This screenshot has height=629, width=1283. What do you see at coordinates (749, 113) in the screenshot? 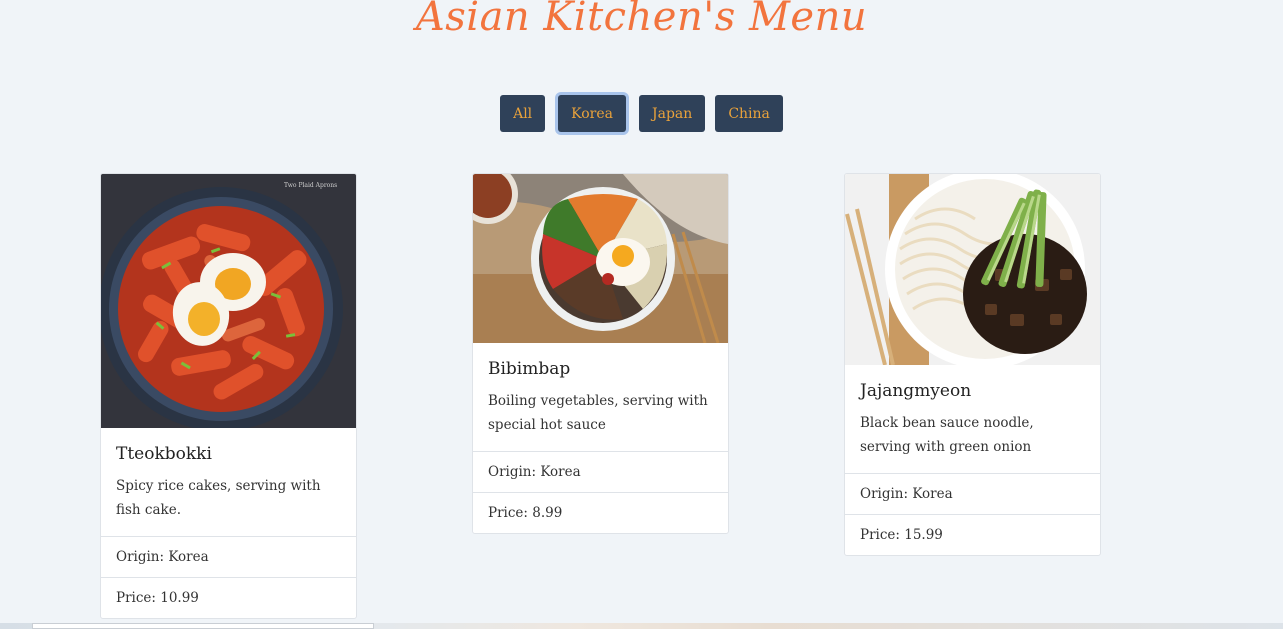
I see `filter-china-button: China` at bounding box center [749, 113].